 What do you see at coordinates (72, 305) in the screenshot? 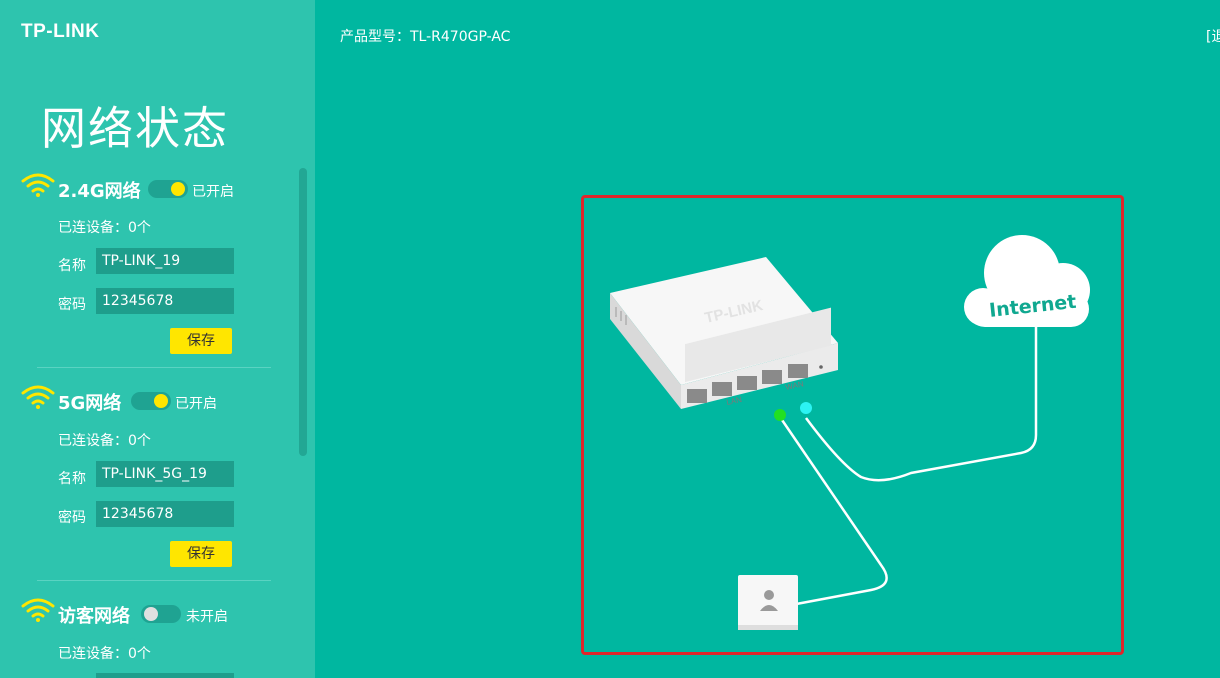
I see `network-24g-password-label: 密码` at bounding box center [72, 305].